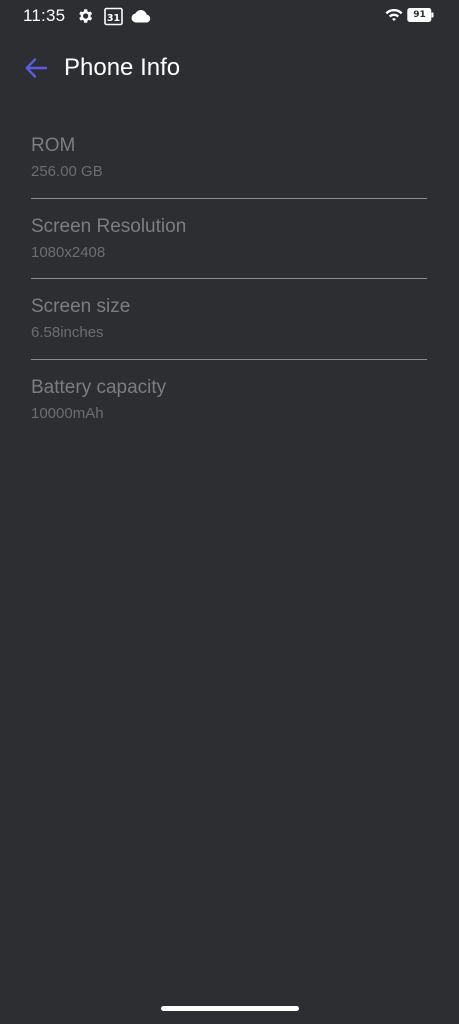  What do you see at coordinates (229, 170) in the screenshot?
I see `info-item-rom: ROM 256.00 GB` at bounding box center [229, 170].